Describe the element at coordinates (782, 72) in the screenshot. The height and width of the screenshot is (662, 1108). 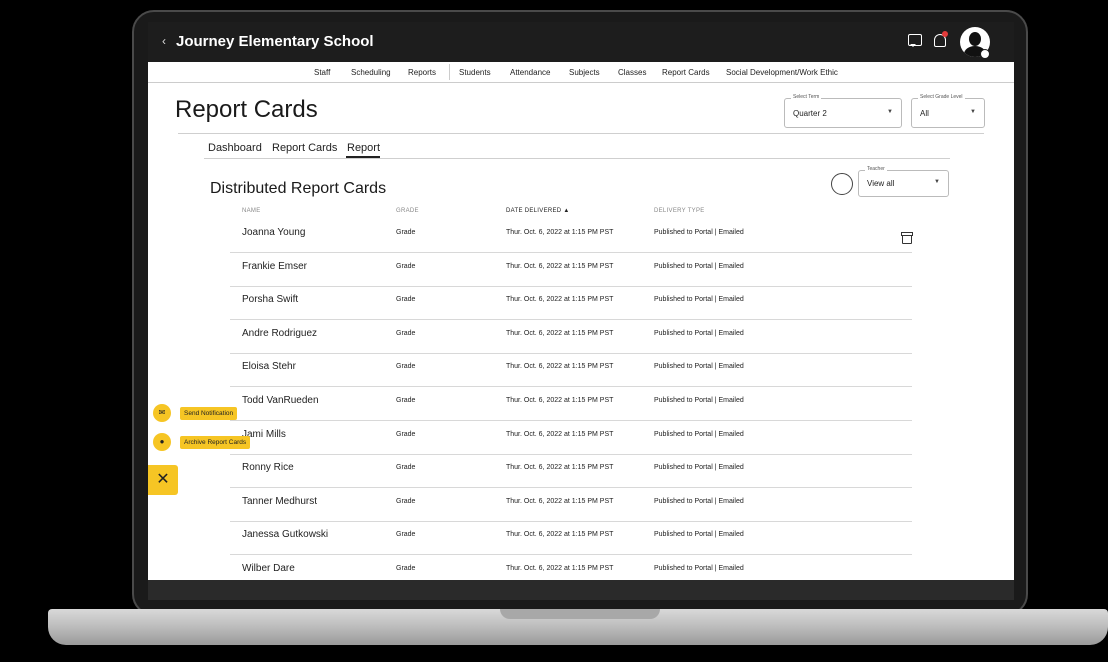
I see `nav-item-social-development: Social Development/Work Ethic` at that location.